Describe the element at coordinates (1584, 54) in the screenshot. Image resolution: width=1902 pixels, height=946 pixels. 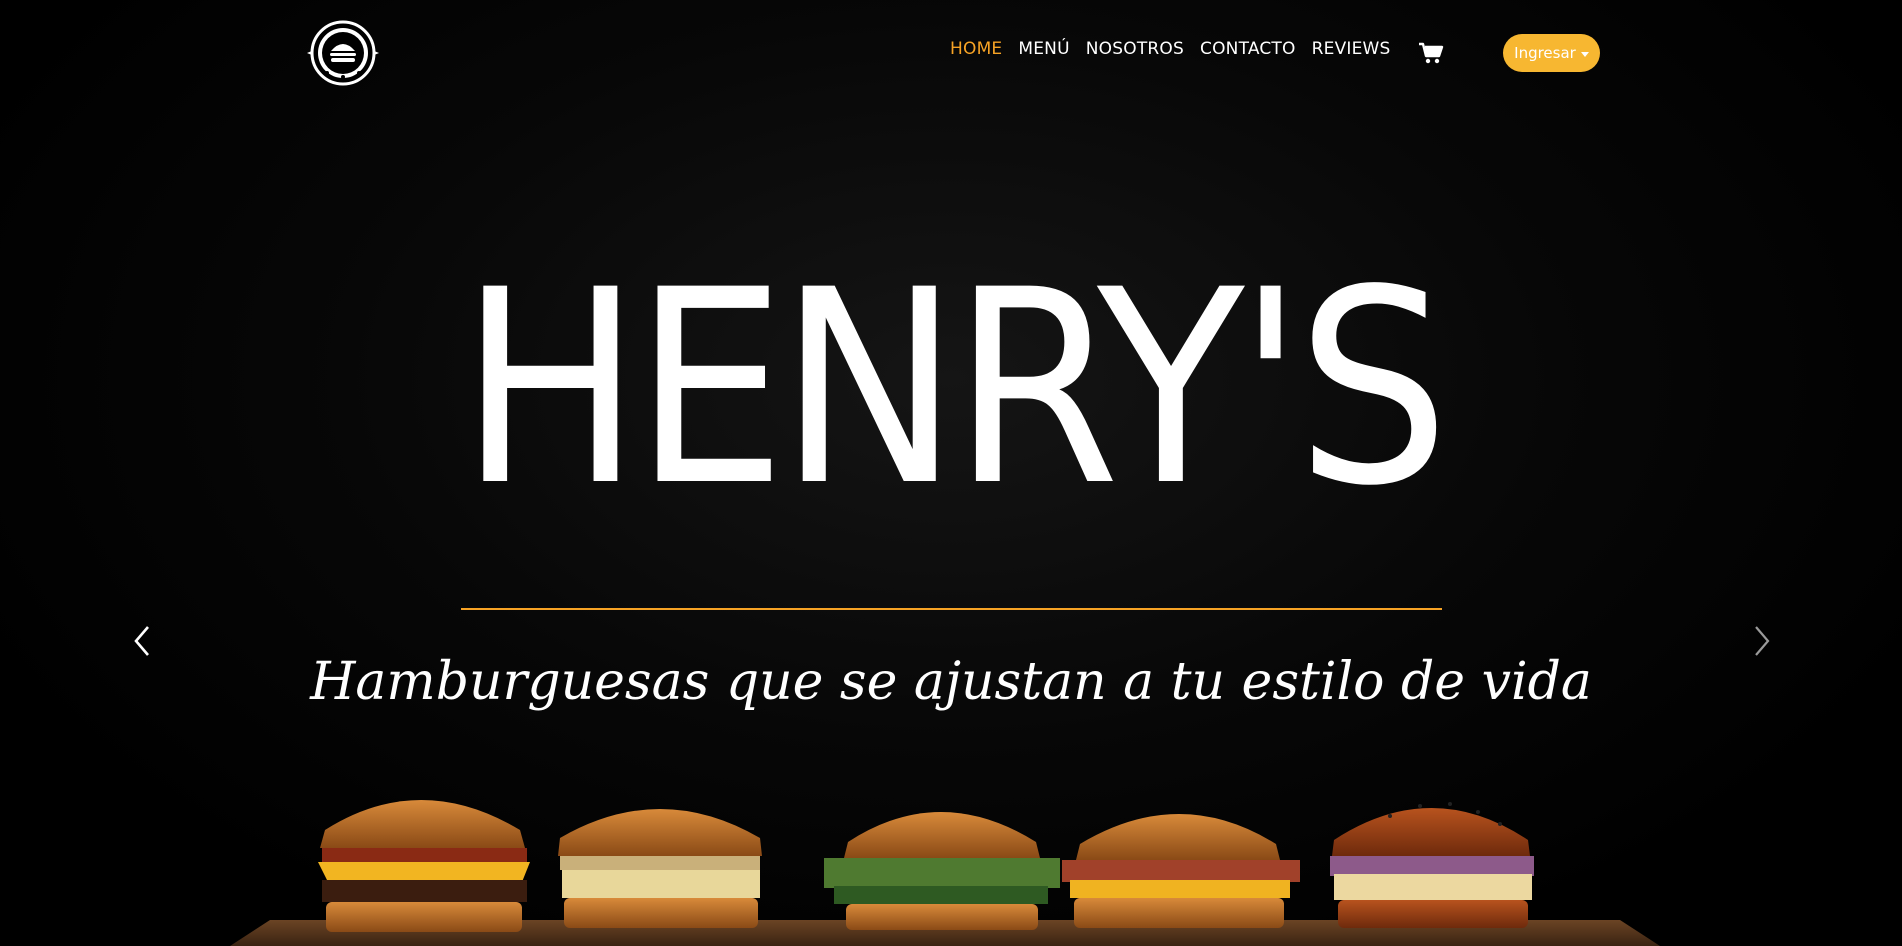
I see `caret-down-icon` at that location.